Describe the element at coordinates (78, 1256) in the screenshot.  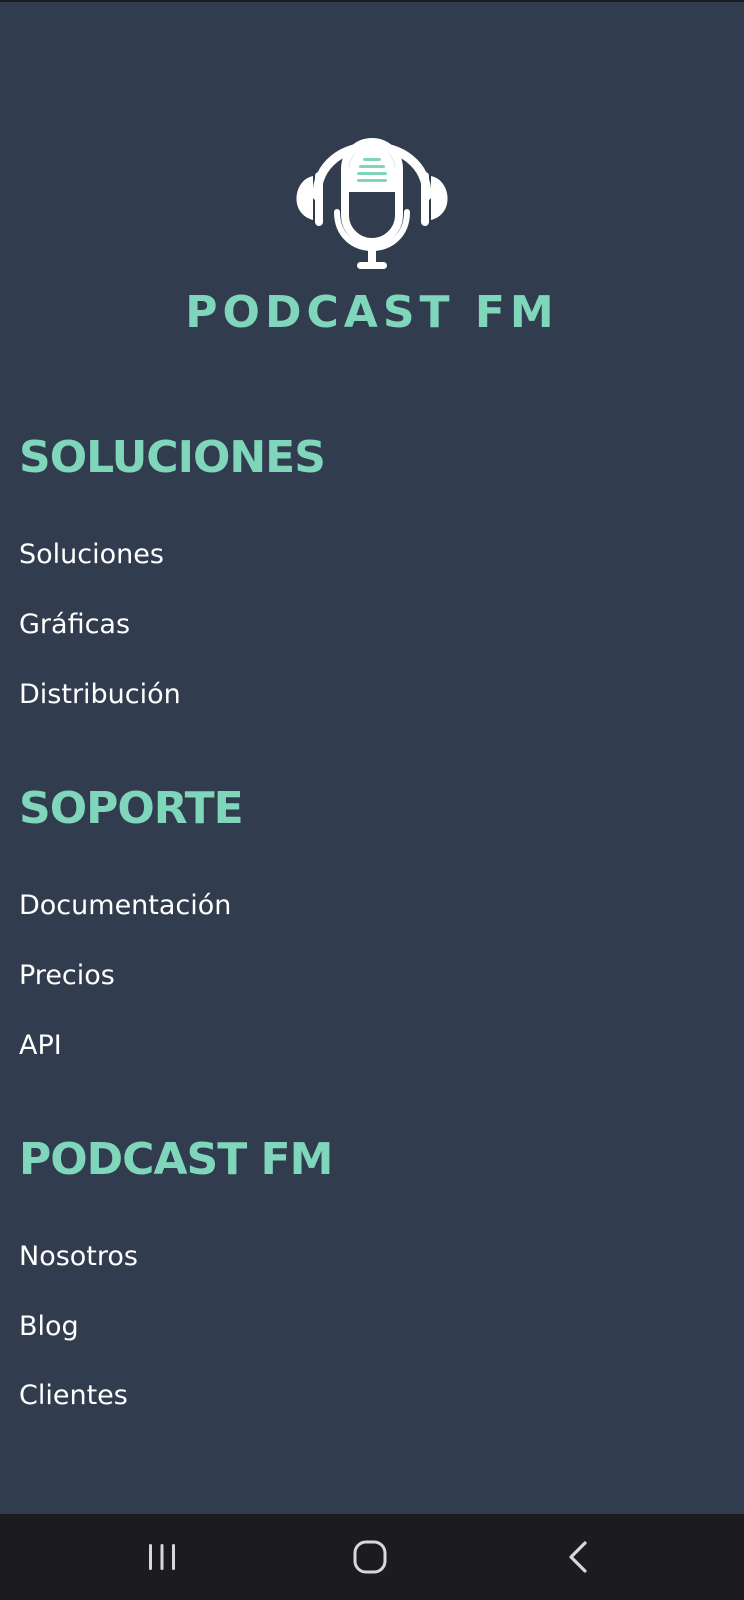
I see `link-nosotros: Nosotros` at that location.